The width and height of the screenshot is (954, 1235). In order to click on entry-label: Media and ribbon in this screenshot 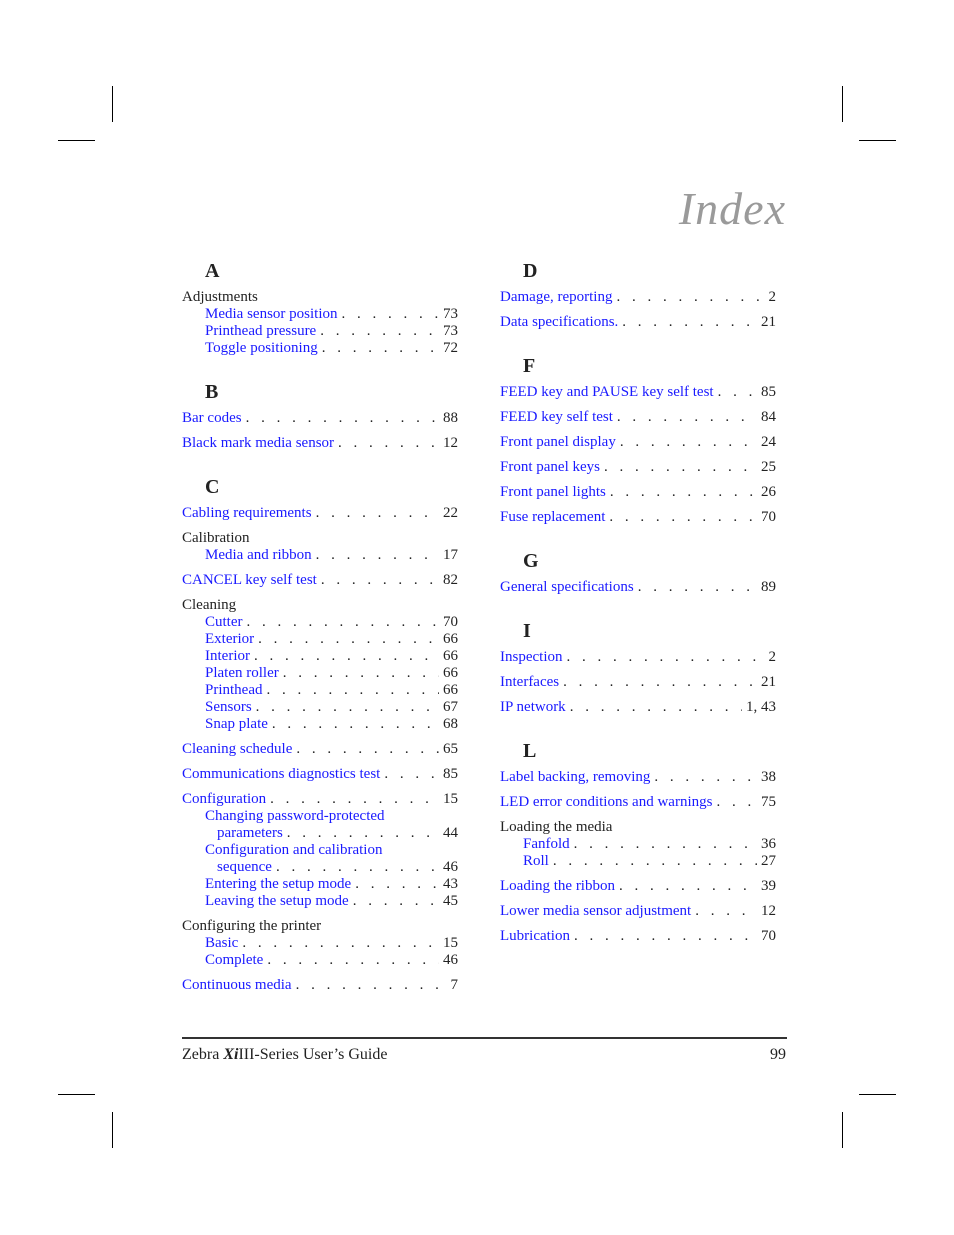, I will do `click(258, 555)`.